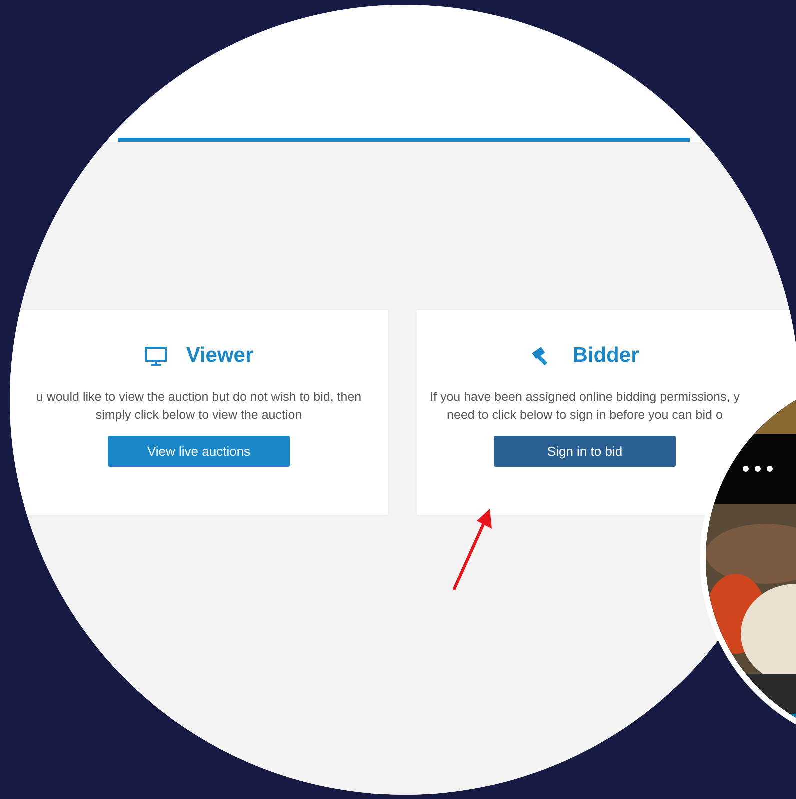 The width and height of the screenshot is (796, 799). I want to click on card-title: Bidder, so click(606, 356).